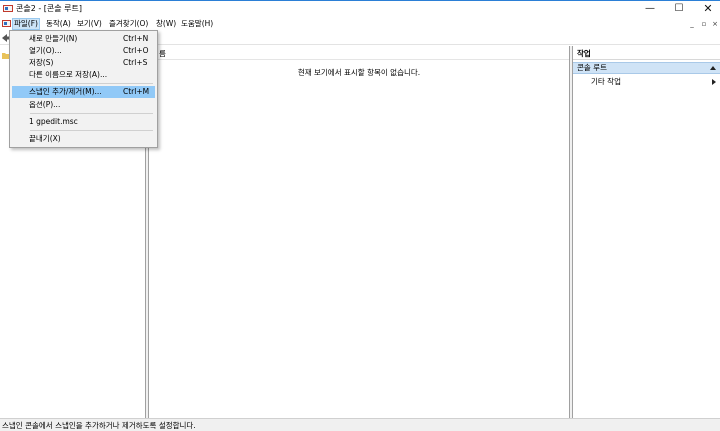 This screenshot has height=431, width=720. I want to click on menu-window: 창(W), so click(166, 24).